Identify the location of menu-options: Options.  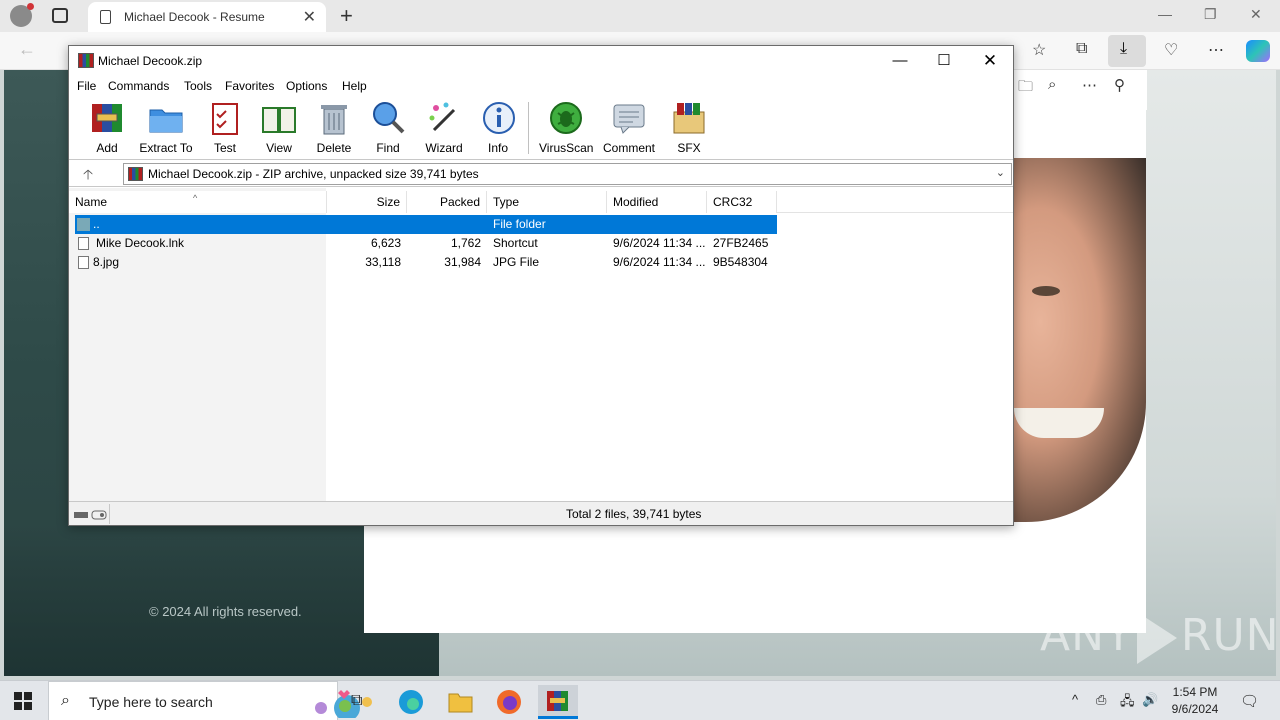
(306, 86).